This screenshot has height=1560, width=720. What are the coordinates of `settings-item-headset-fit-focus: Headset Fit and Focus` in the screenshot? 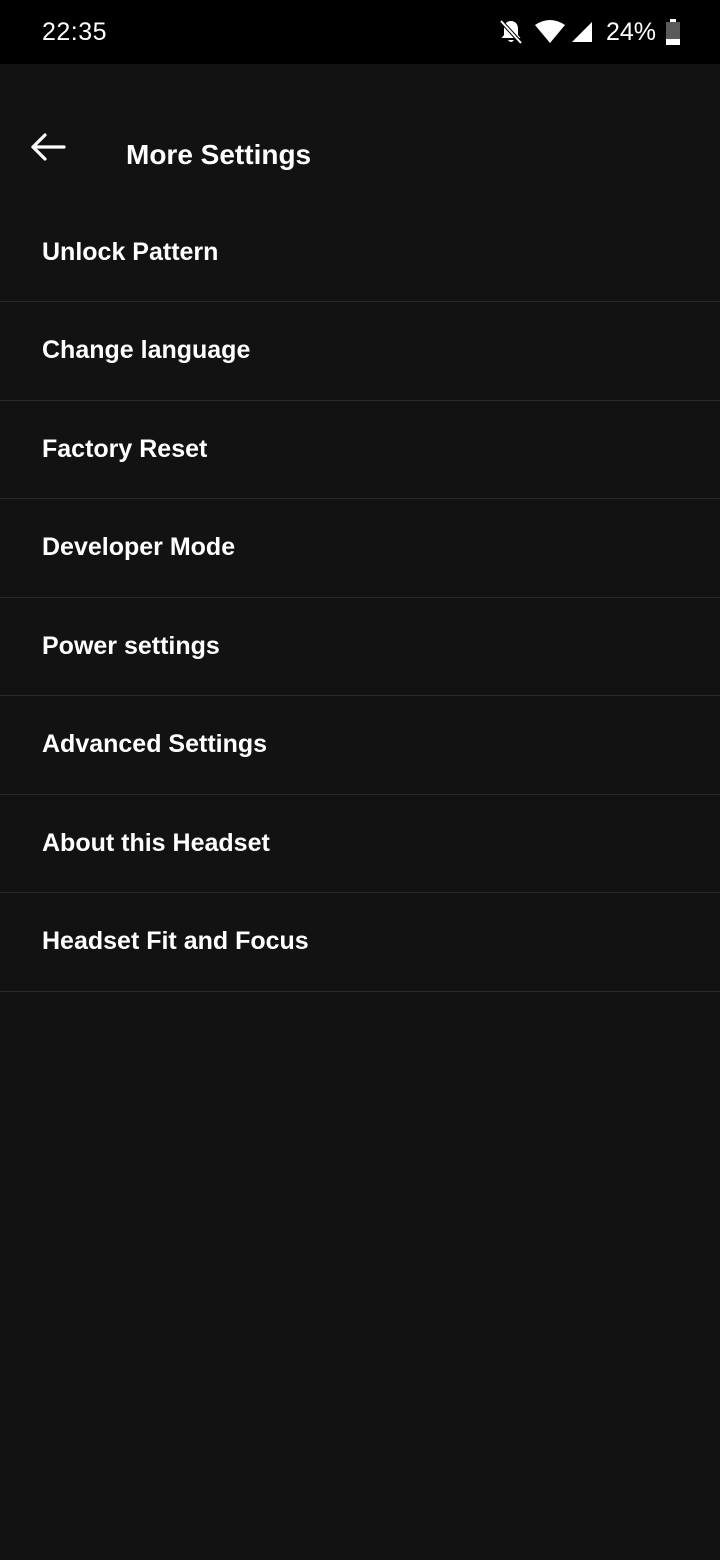 It's located at (360, 942).